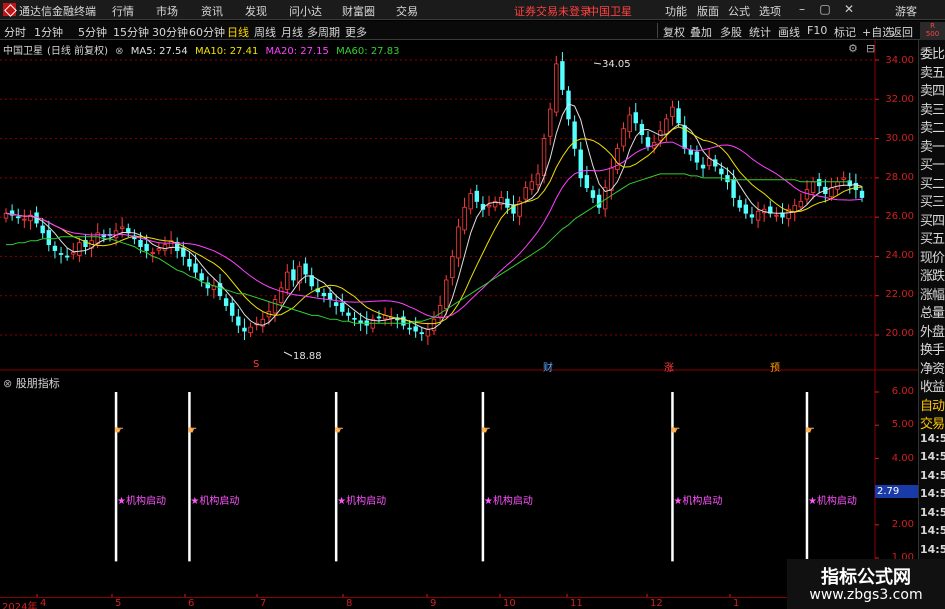 This screenshot has height=609, width=945. What do you see at coordinates (932, 71) in the screenshot?
I see `quote-item-1: 卖五` at bounding box center [932, 71].